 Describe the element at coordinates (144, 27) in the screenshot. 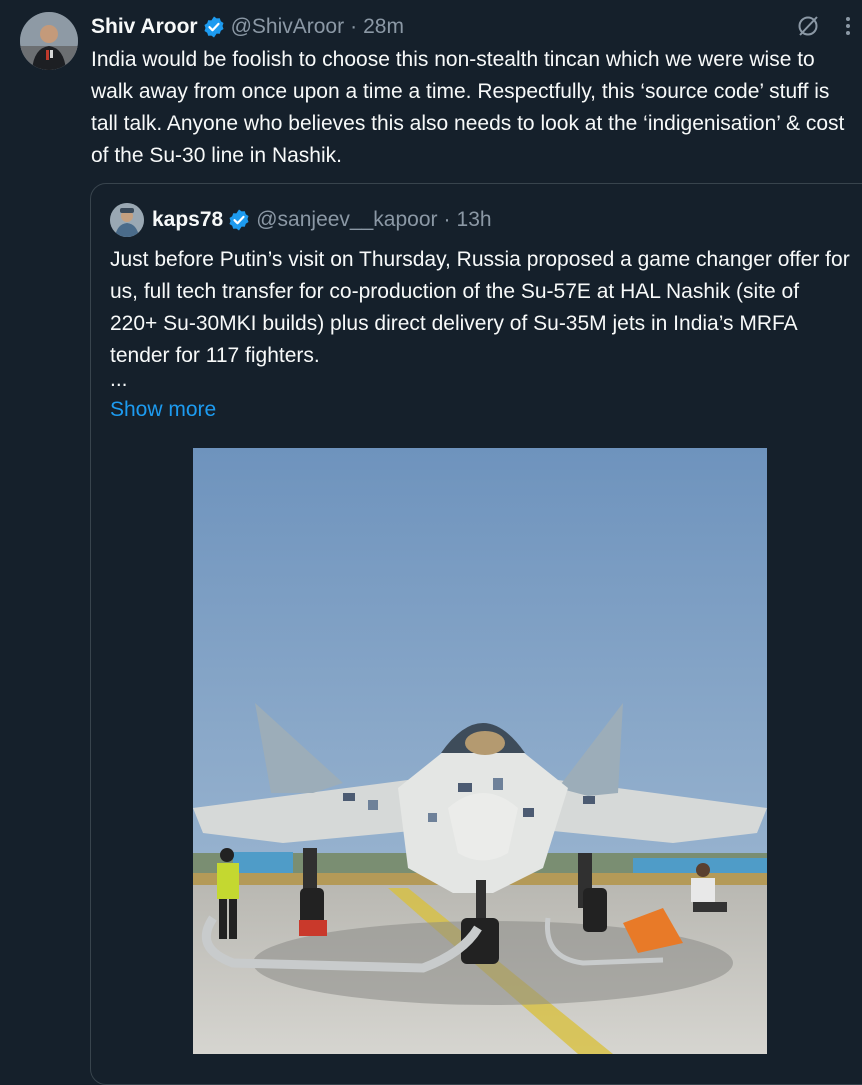

I see `author-name: Shiv Aroor` at that location.